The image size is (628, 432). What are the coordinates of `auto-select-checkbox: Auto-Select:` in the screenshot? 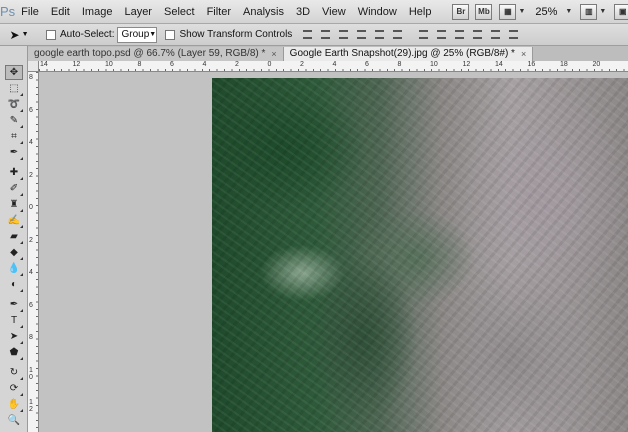 It's located at (80, 34).